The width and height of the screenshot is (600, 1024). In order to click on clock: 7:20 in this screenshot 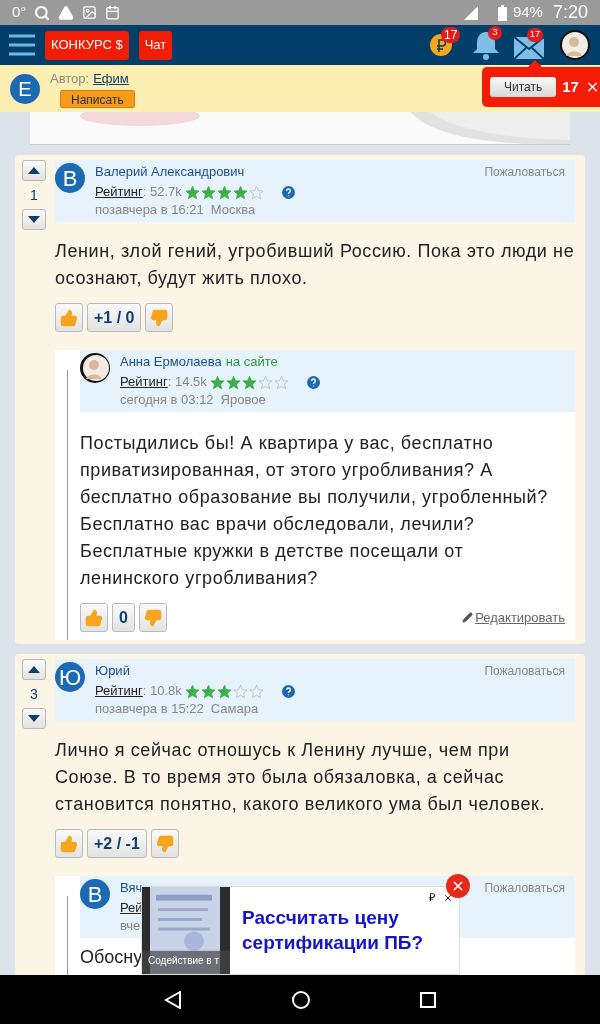, I will do `click(570, 12)`.